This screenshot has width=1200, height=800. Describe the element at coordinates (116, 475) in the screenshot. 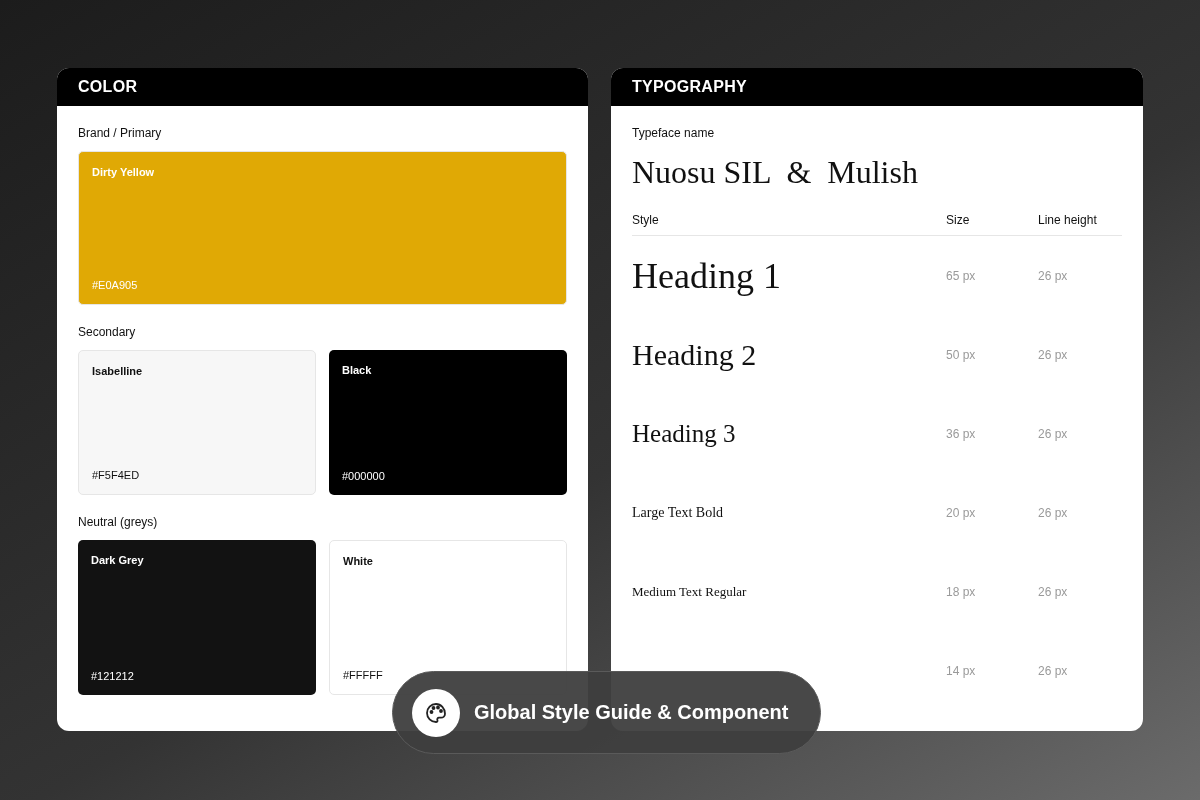

I see `hex-code: #F5F4ED` at that location.